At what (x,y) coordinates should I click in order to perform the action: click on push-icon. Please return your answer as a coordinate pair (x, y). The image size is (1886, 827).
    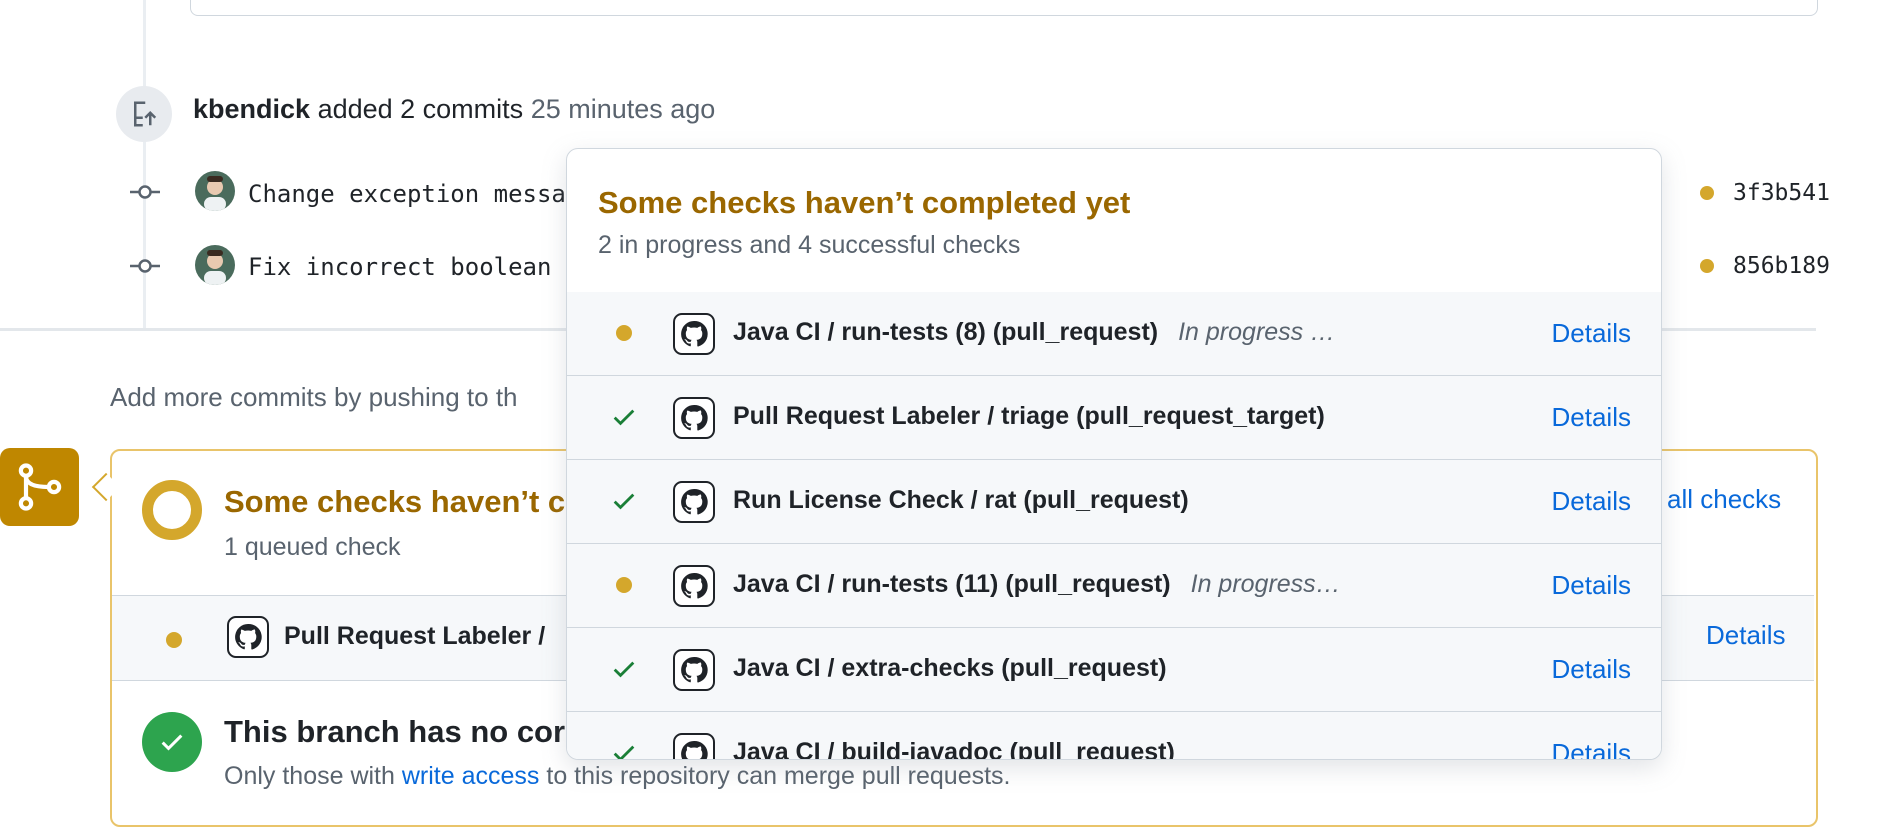
    Looking at the image, I should click on (144, 114).